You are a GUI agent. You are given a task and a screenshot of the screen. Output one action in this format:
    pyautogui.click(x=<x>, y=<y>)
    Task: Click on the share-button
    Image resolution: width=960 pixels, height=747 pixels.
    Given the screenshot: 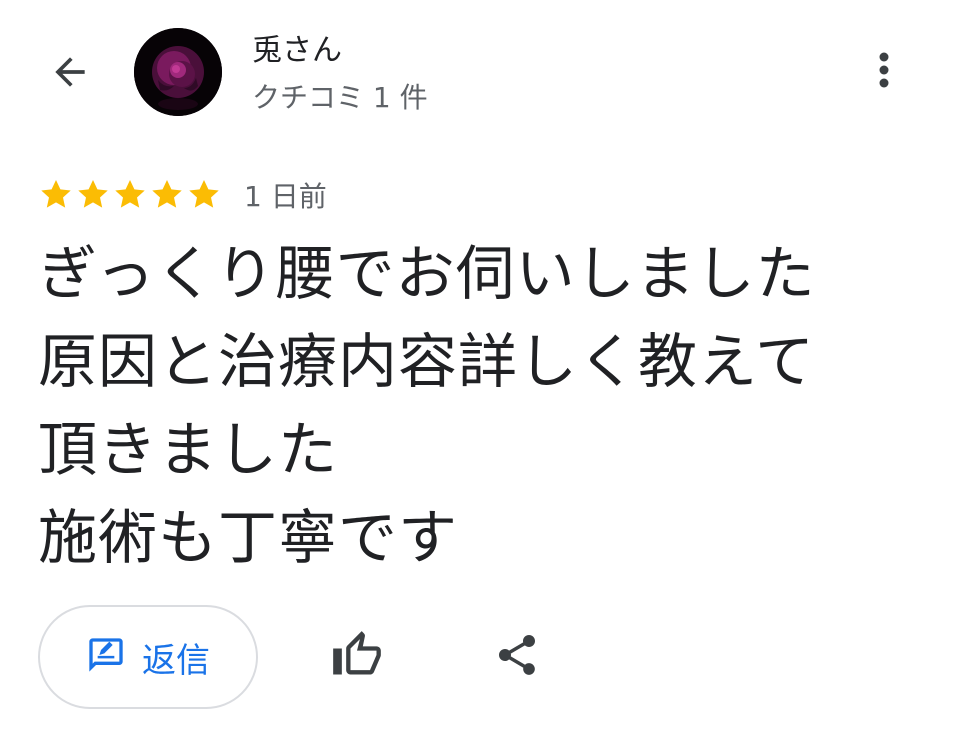 What is the action you would take?
    pyautogui.click(x=517, y=657)
    